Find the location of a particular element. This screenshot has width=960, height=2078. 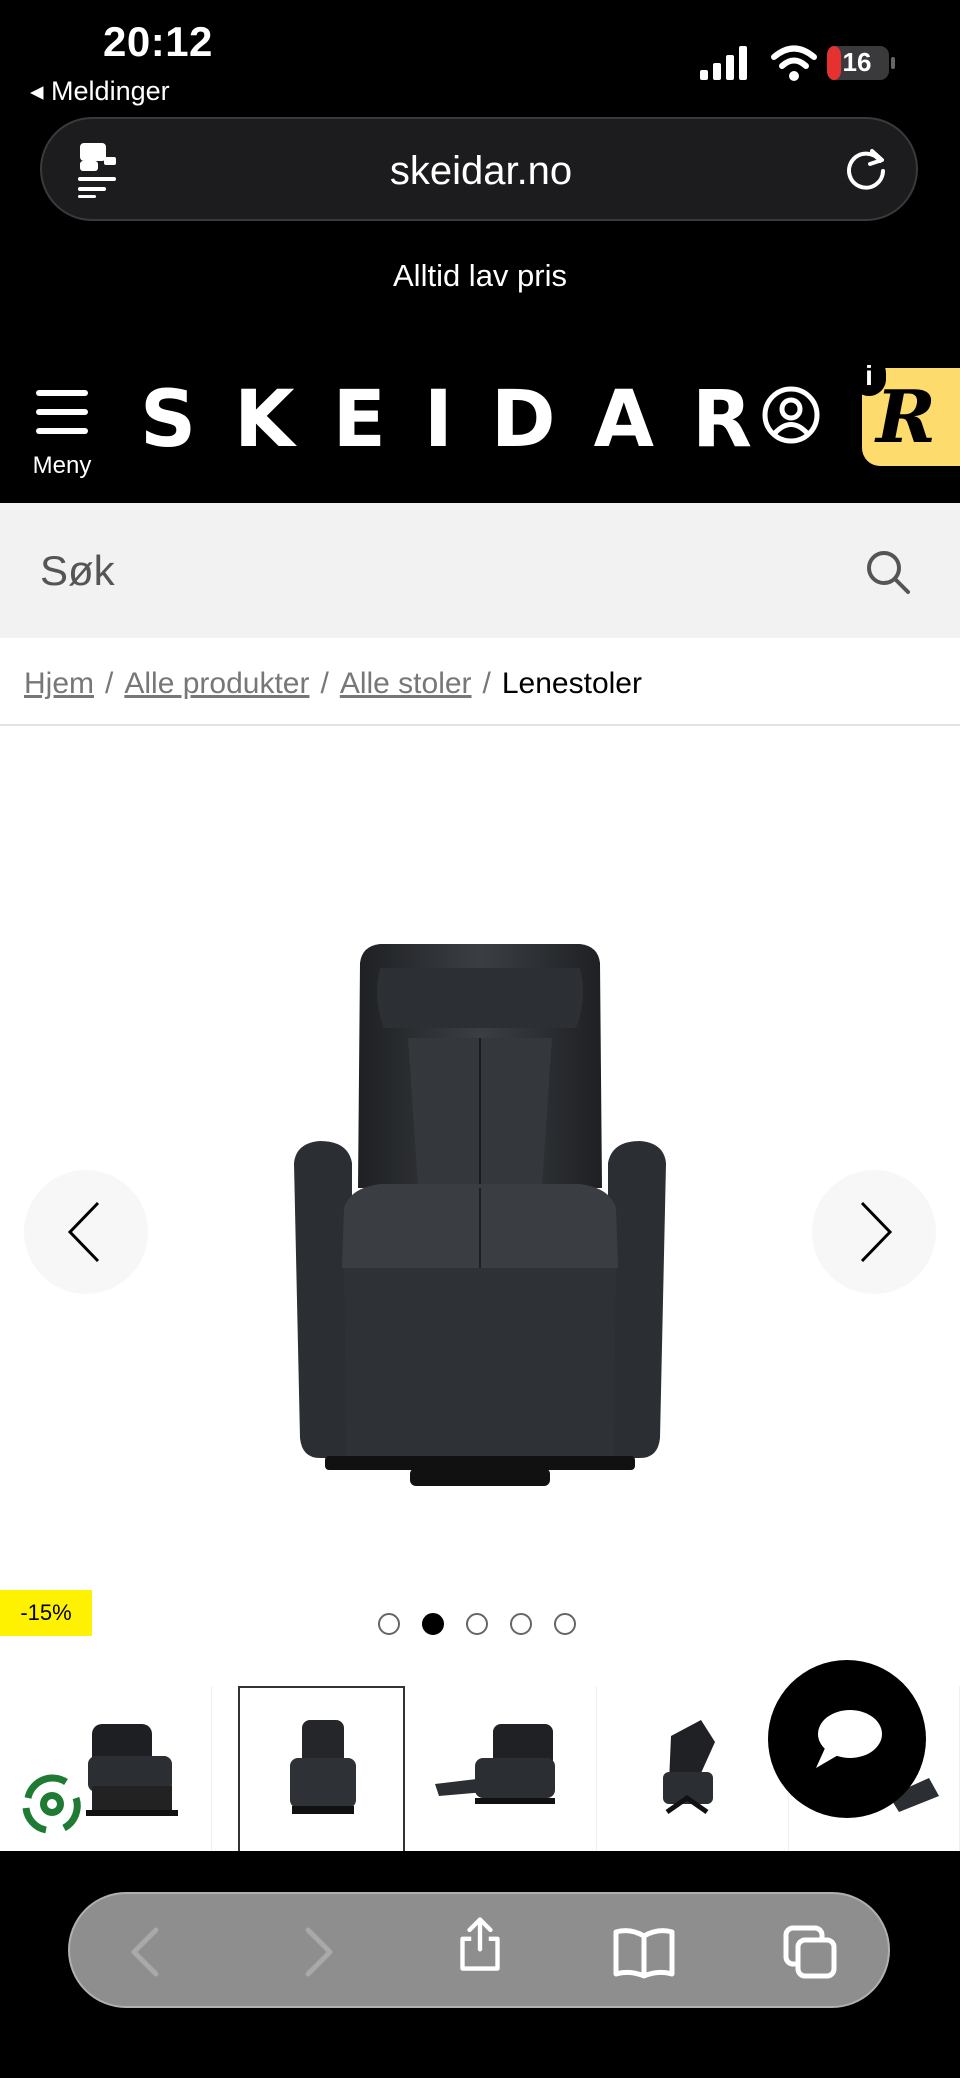

share-icon is located at coordinates (480, 1944).